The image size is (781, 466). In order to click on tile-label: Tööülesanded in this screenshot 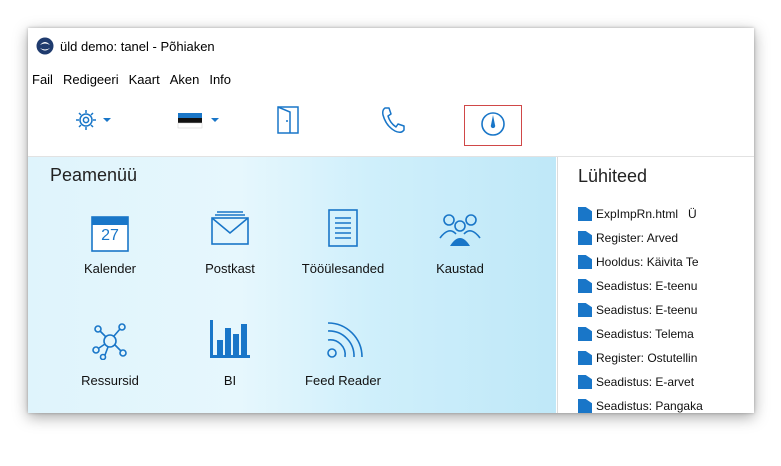, I will do `click(343, 268)`.